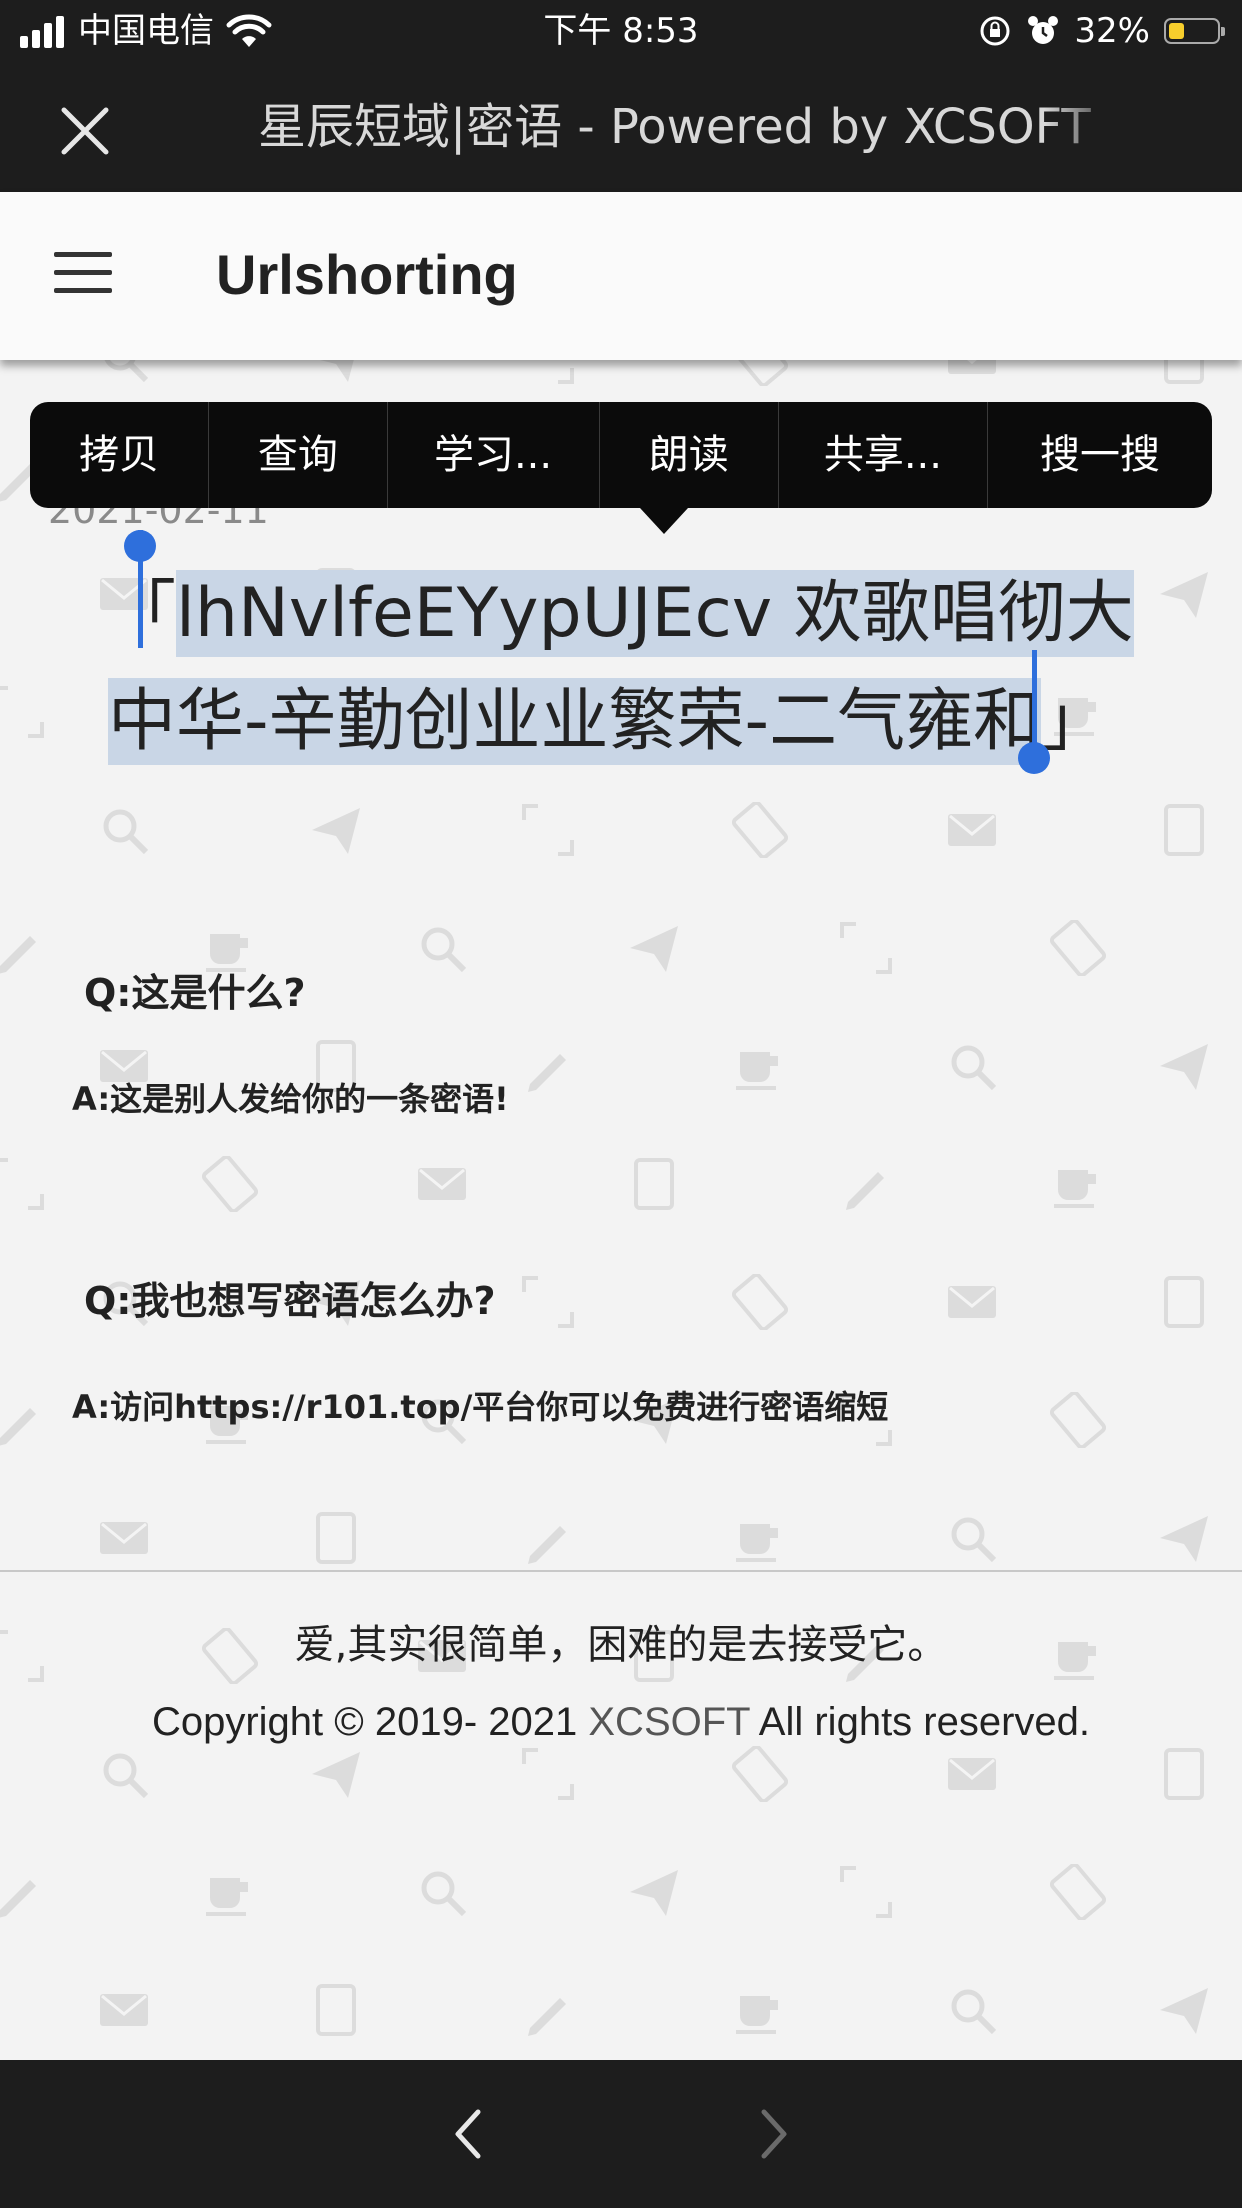  What do you see at coordinates (120, 455) in the screenshot?
I see `menu-item-copy: 拷贝` at bounding box center [120, 455].